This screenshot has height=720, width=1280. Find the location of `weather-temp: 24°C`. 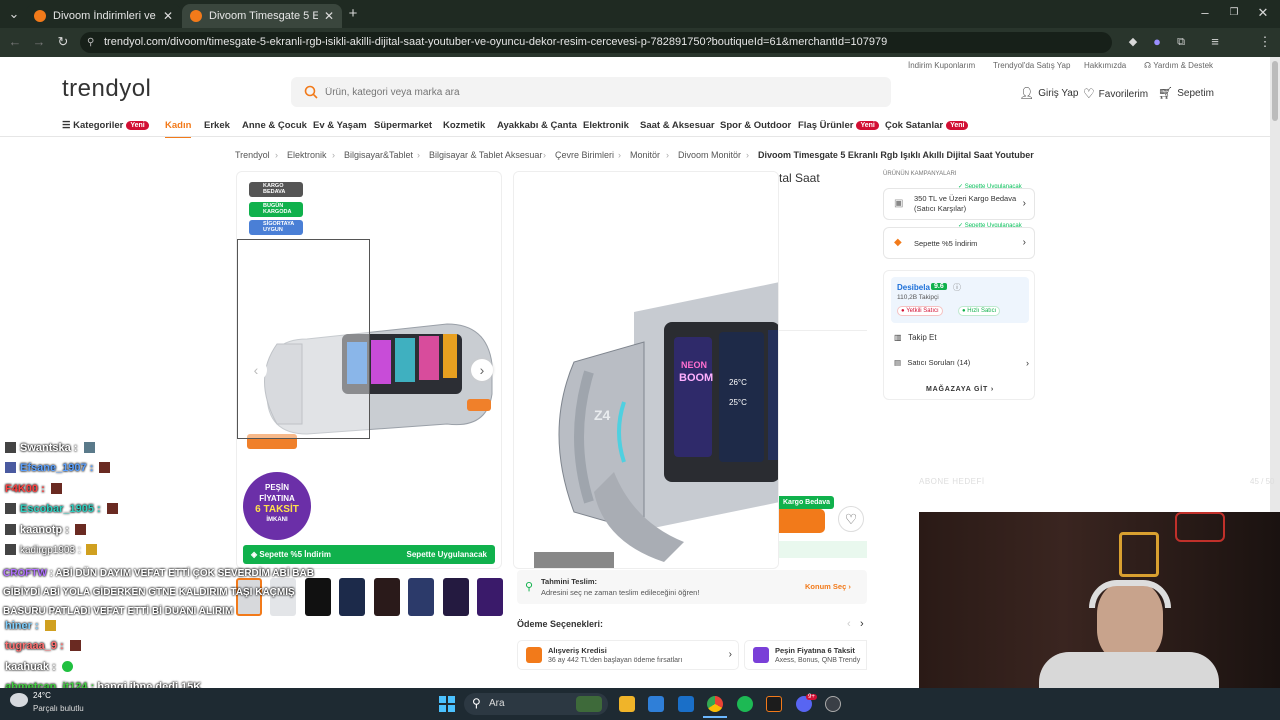

weather-temp: 24°C is located at coordinates (42, 695).